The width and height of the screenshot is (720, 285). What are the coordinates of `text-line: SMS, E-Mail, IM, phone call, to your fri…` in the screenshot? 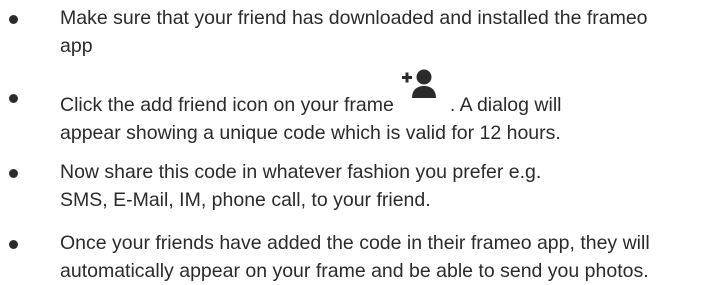 It's located at (245, 200).